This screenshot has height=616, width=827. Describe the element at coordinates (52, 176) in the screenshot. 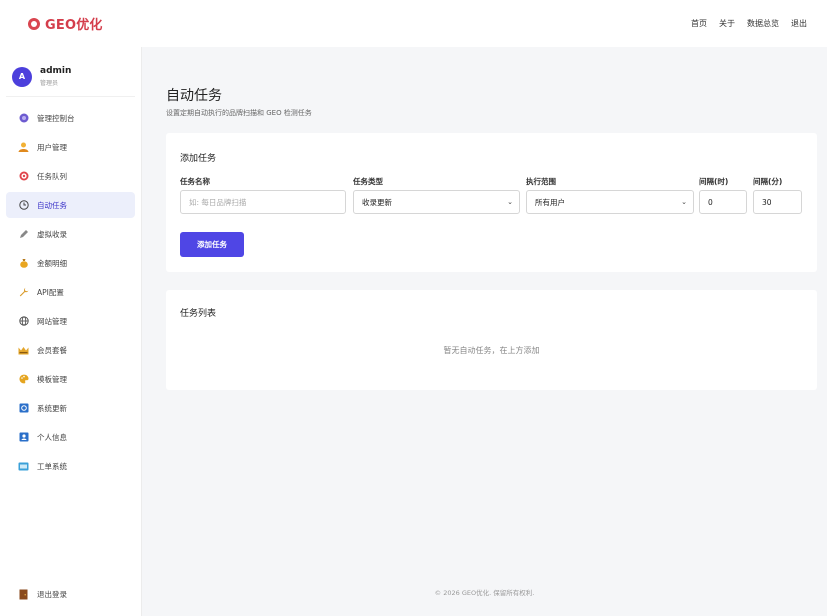

I see `sidebar-item-label: 任务队列` at that location.